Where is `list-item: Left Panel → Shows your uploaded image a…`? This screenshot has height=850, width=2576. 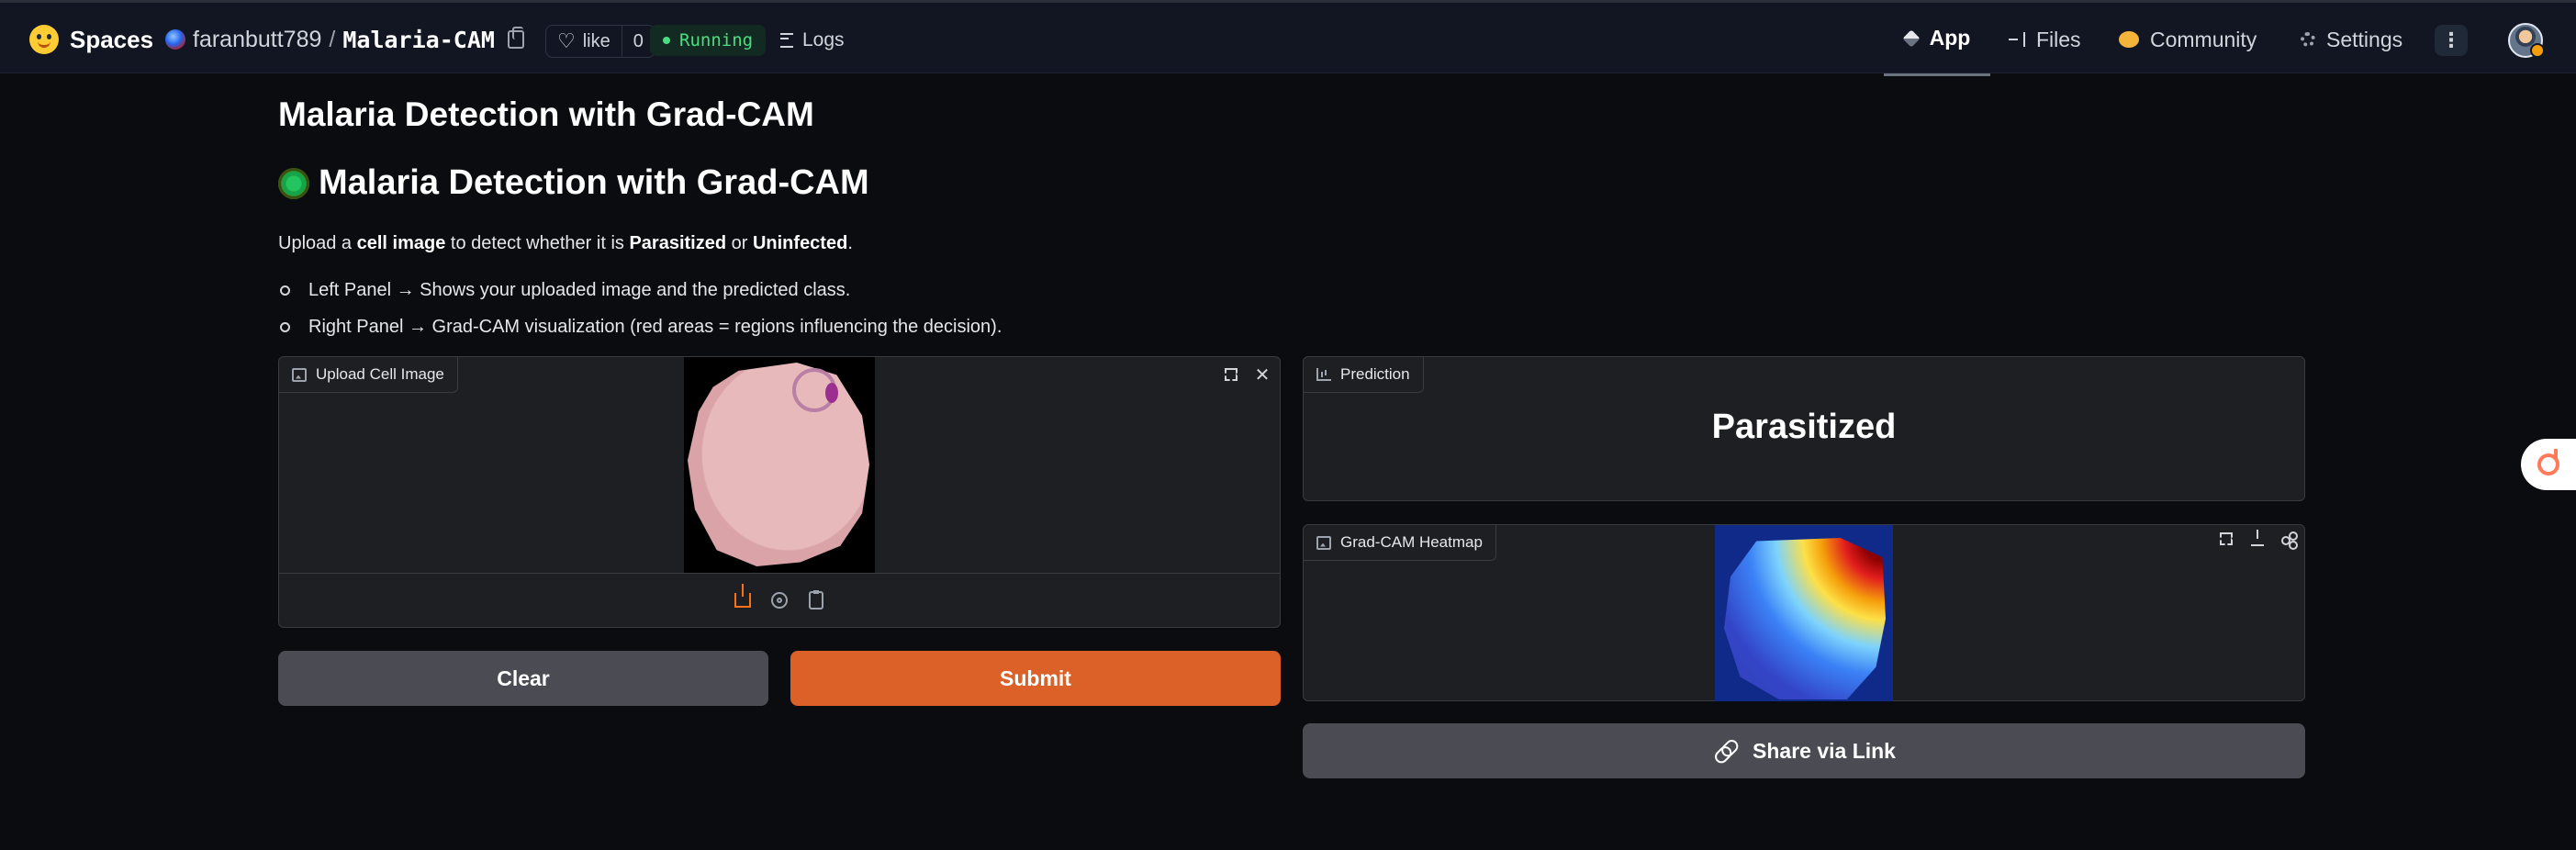 list-item: Left Panel → Shows your uploaded image a… is located at coordinates (640, 290).